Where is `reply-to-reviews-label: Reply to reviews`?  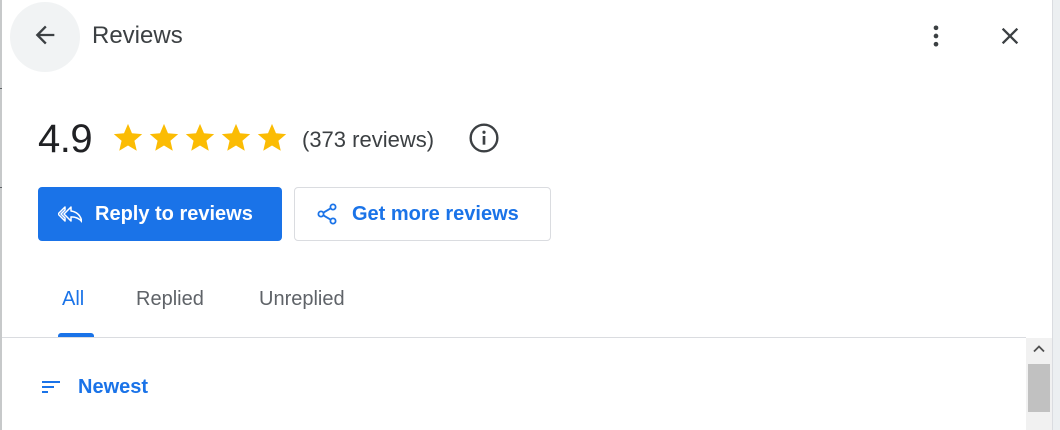 reply-to-reviews-label: Reply to reviews is located at coordinates (174, 213).